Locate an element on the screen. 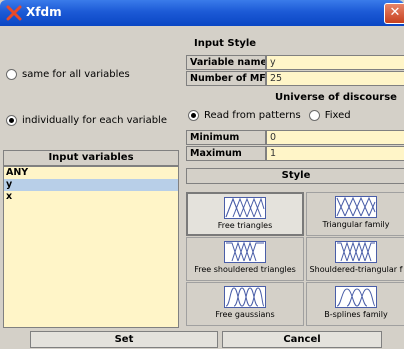 This screenshot has height=349, width=404. option-individually: individually for each variable is located at coordinates (86, 120).